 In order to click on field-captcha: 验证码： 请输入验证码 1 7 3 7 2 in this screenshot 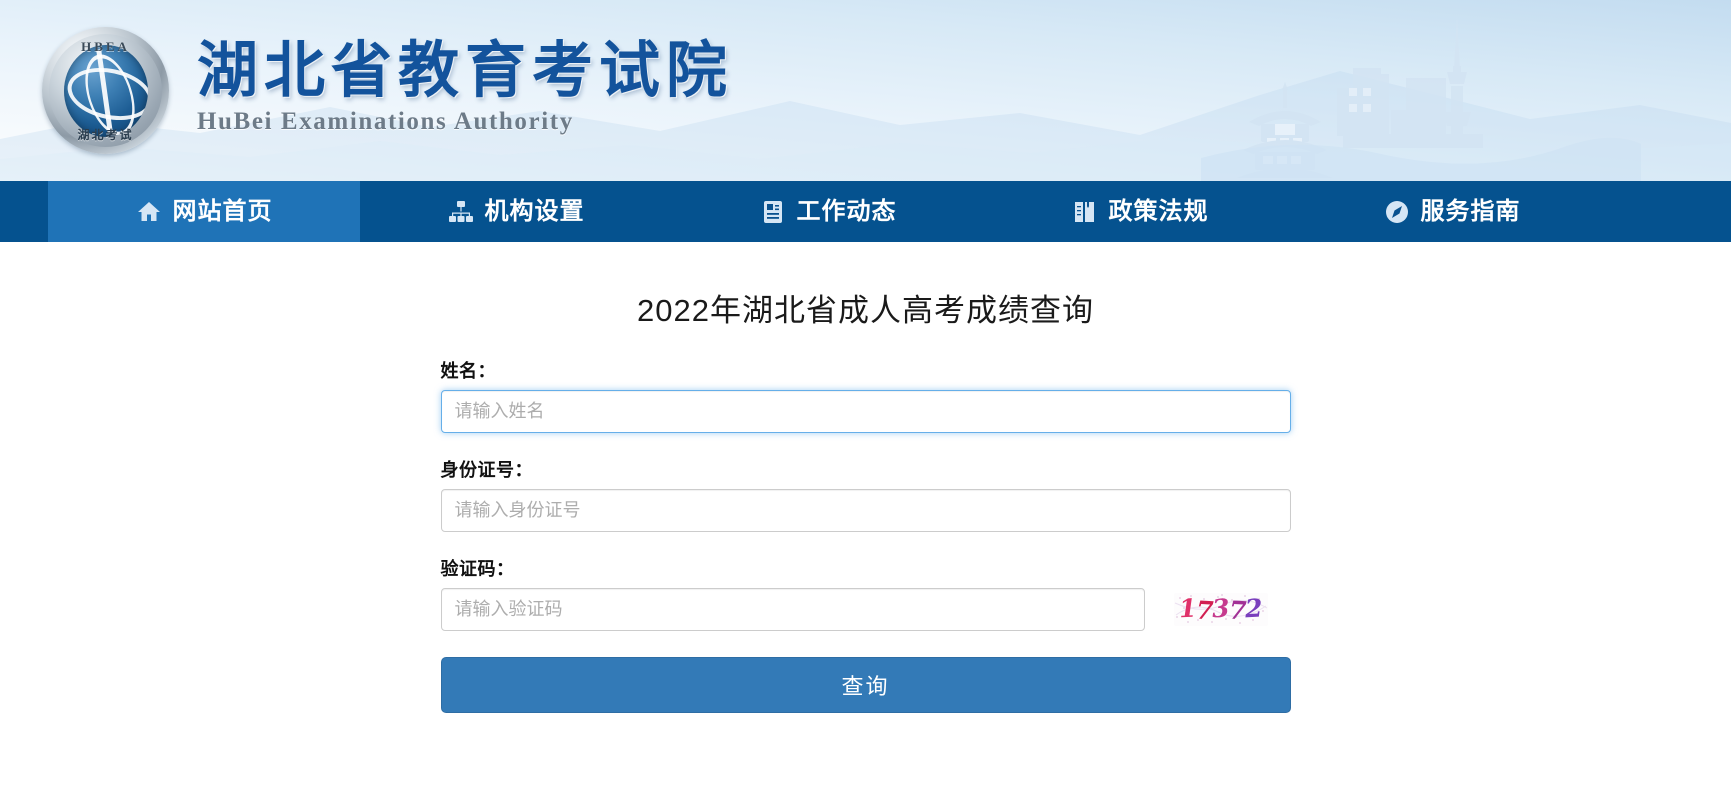, I will do `click(865, 593)`.